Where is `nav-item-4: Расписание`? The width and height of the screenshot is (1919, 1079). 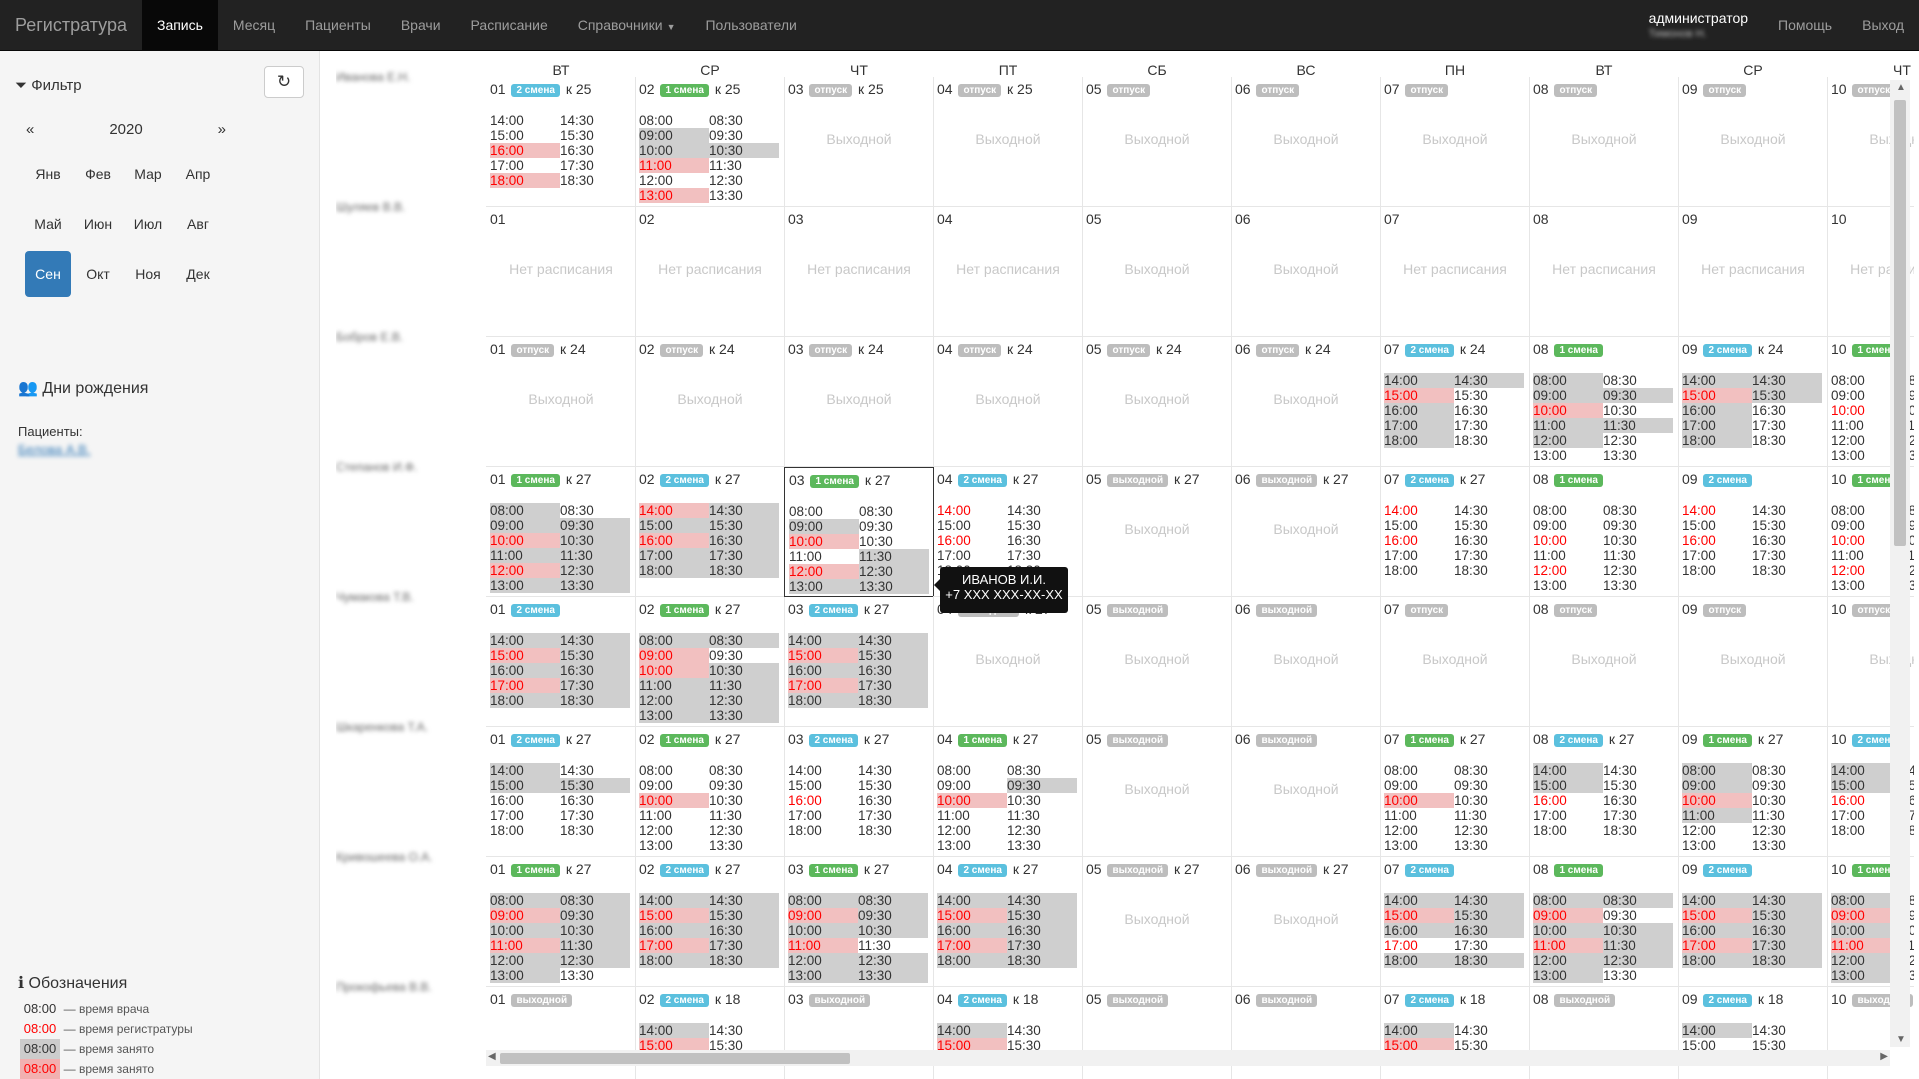 nav-item-4: Расписание is located at coordinates (509, 25).